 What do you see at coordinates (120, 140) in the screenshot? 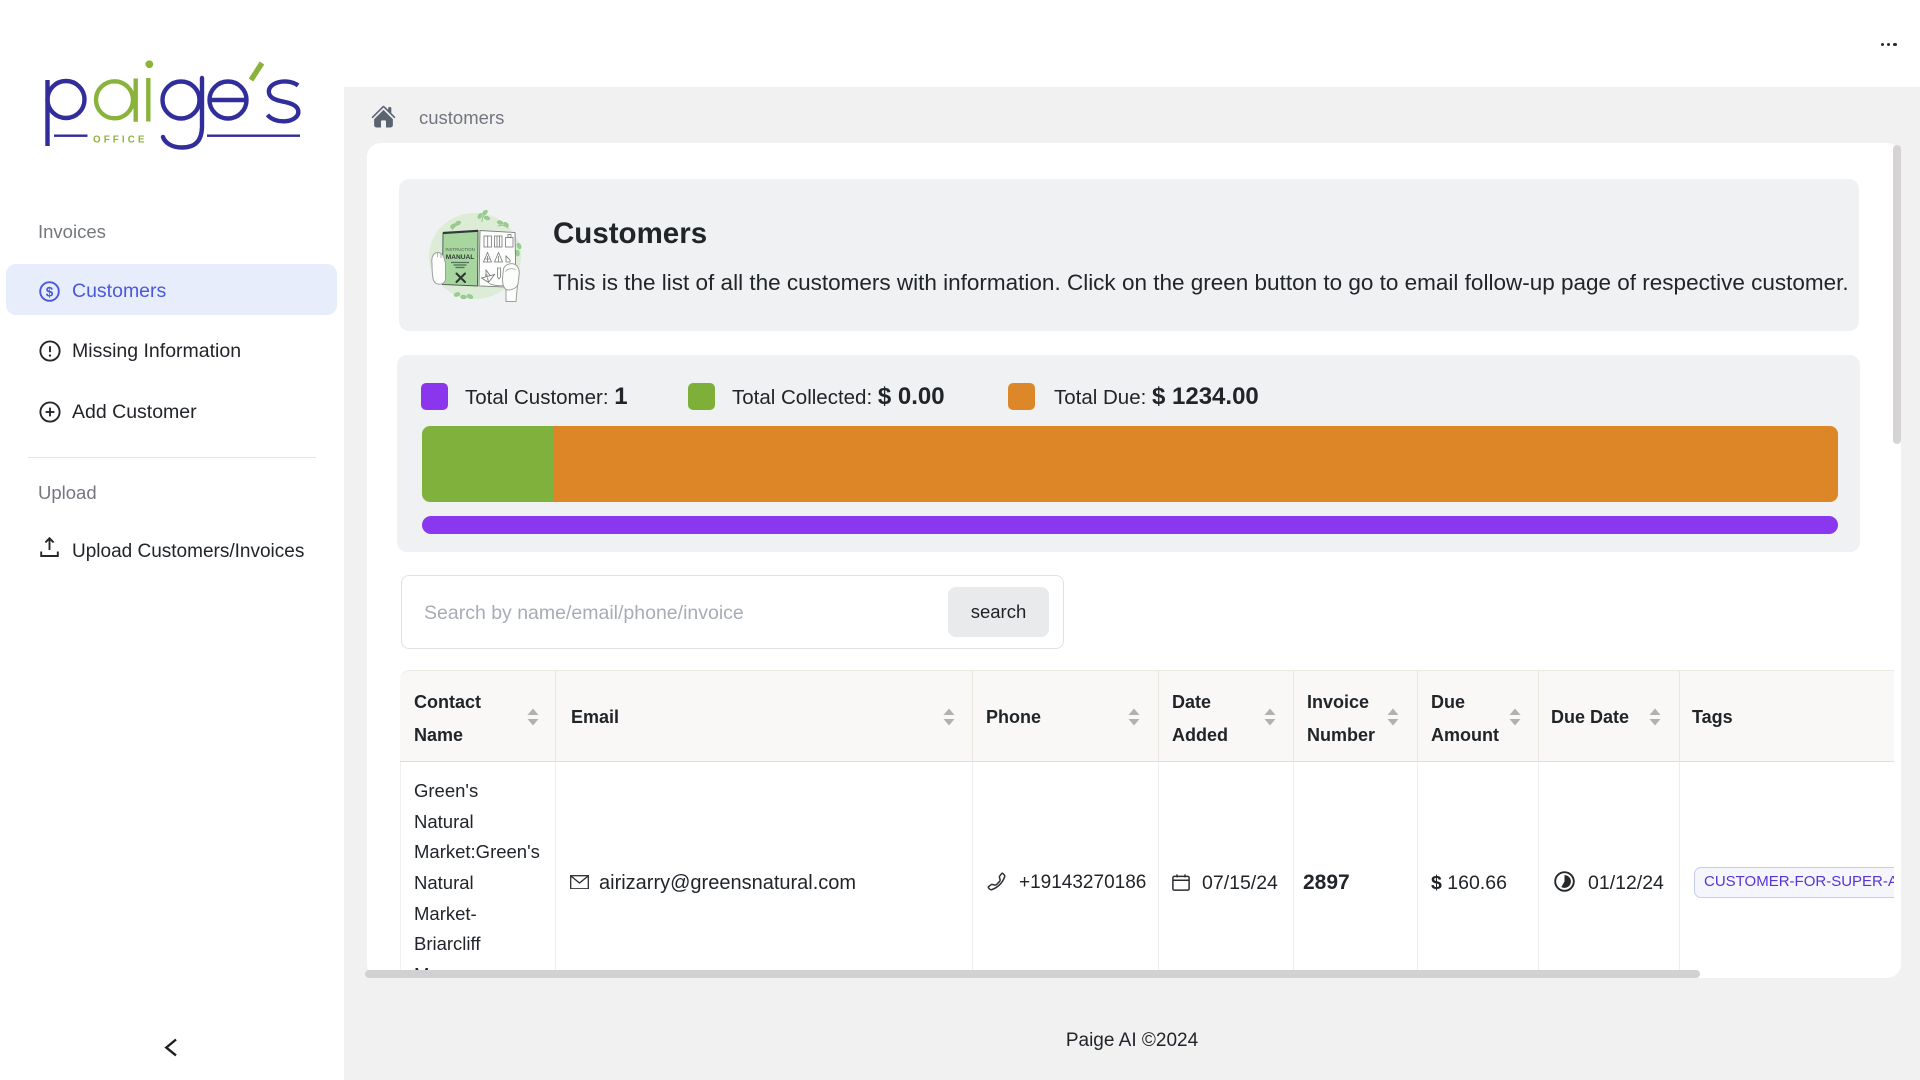
I see `svg-text: OFFICE` at bounding box center [120, 140].